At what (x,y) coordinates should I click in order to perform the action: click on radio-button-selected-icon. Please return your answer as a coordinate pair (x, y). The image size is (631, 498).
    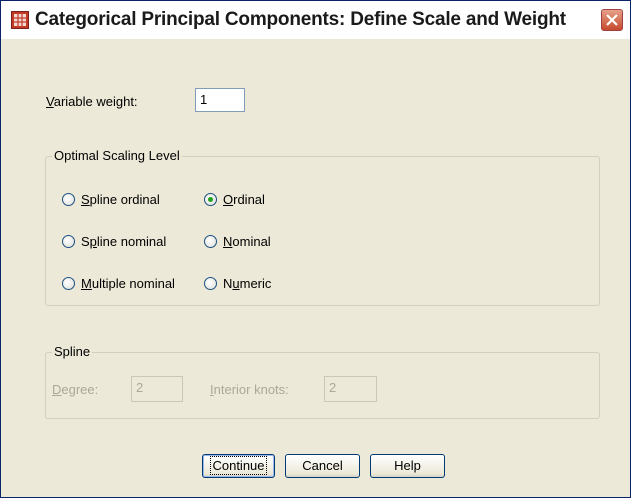
    Looking at the image, I should click on (210, 199).